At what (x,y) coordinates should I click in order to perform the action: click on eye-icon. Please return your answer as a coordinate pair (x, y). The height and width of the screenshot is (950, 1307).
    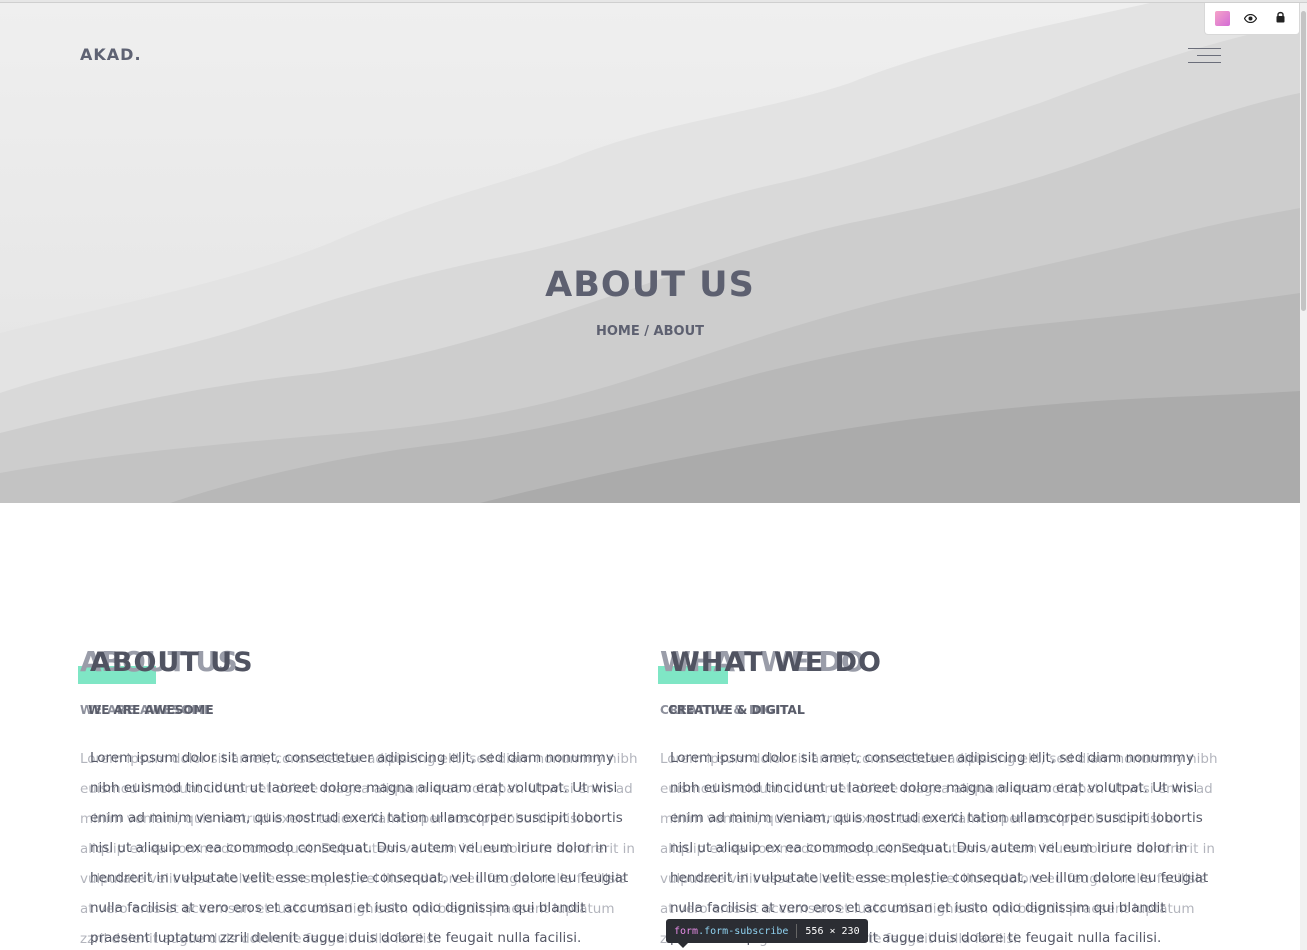
    Looking at the image, I should click on (1250, 19).